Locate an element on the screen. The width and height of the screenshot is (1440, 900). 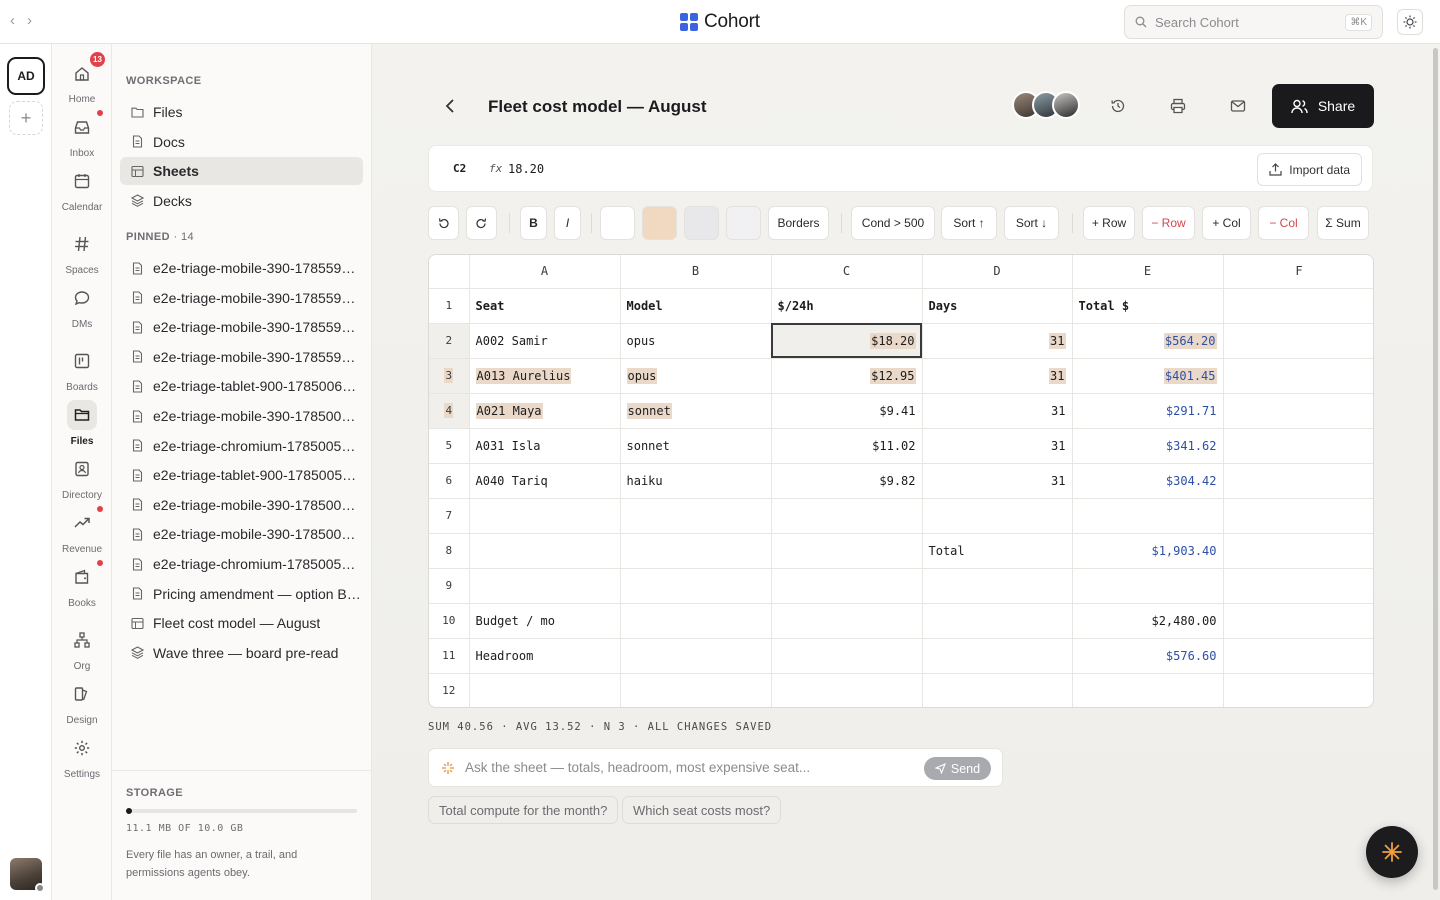
cell-C9 is located at coordinates (847, 586).